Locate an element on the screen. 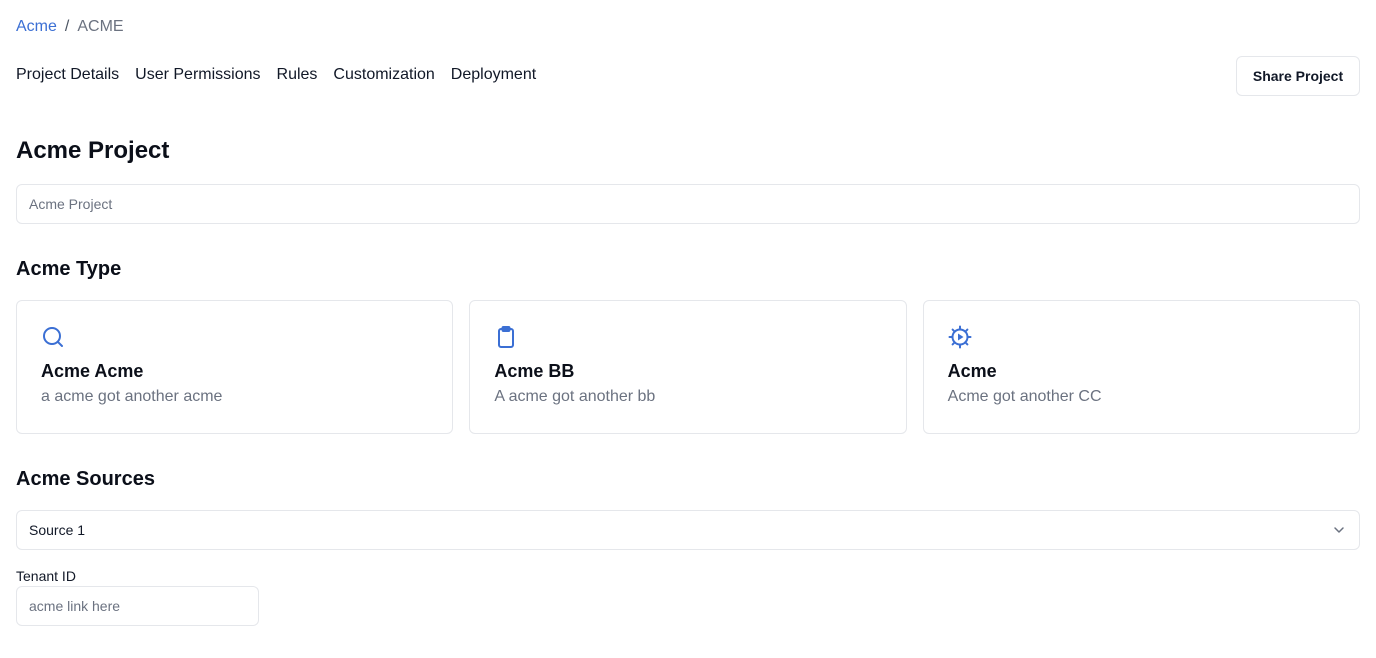 This screenshot has width=1376, height=658. breadcrumb-current: ACME is located at coordinates (100, 26).